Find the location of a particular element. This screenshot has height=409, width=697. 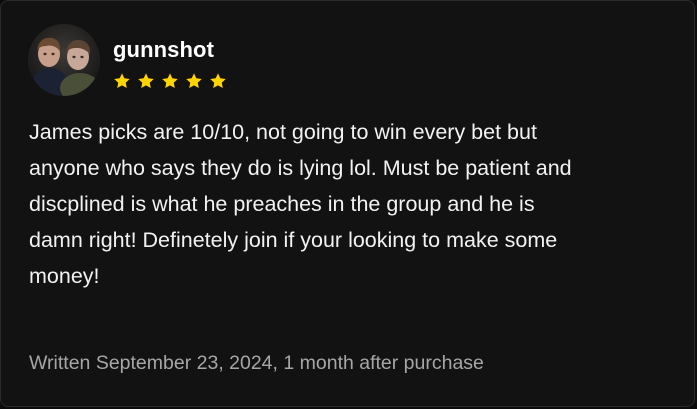

username: gunnshot is located at coordinates (163, 50).